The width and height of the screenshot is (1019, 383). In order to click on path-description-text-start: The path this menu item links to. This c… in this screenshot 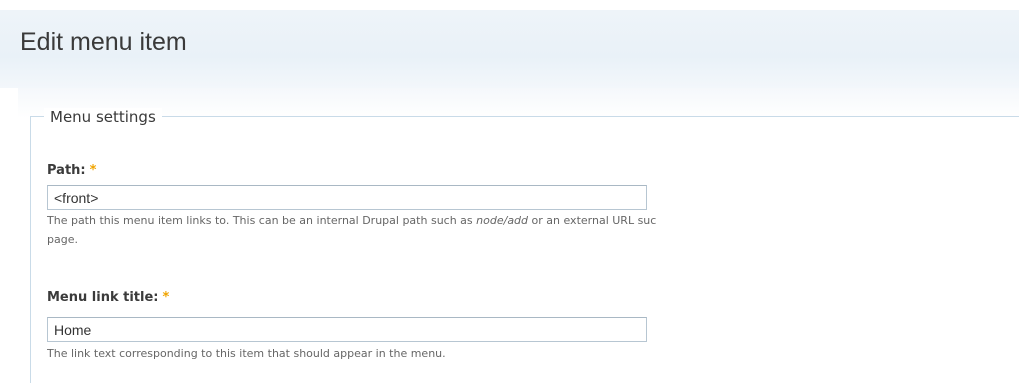, I will do `click(262, 220)`.